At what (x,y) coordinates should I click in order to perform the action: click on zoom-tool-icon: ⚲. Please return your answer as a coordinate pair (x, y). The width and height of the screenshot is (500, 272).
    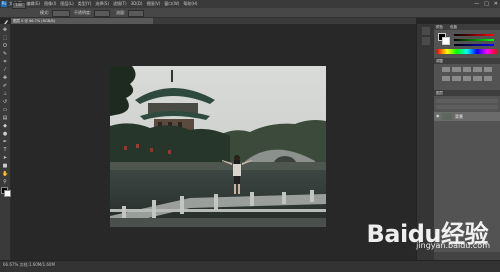
    Looking at the image, I should click on (5, 182).